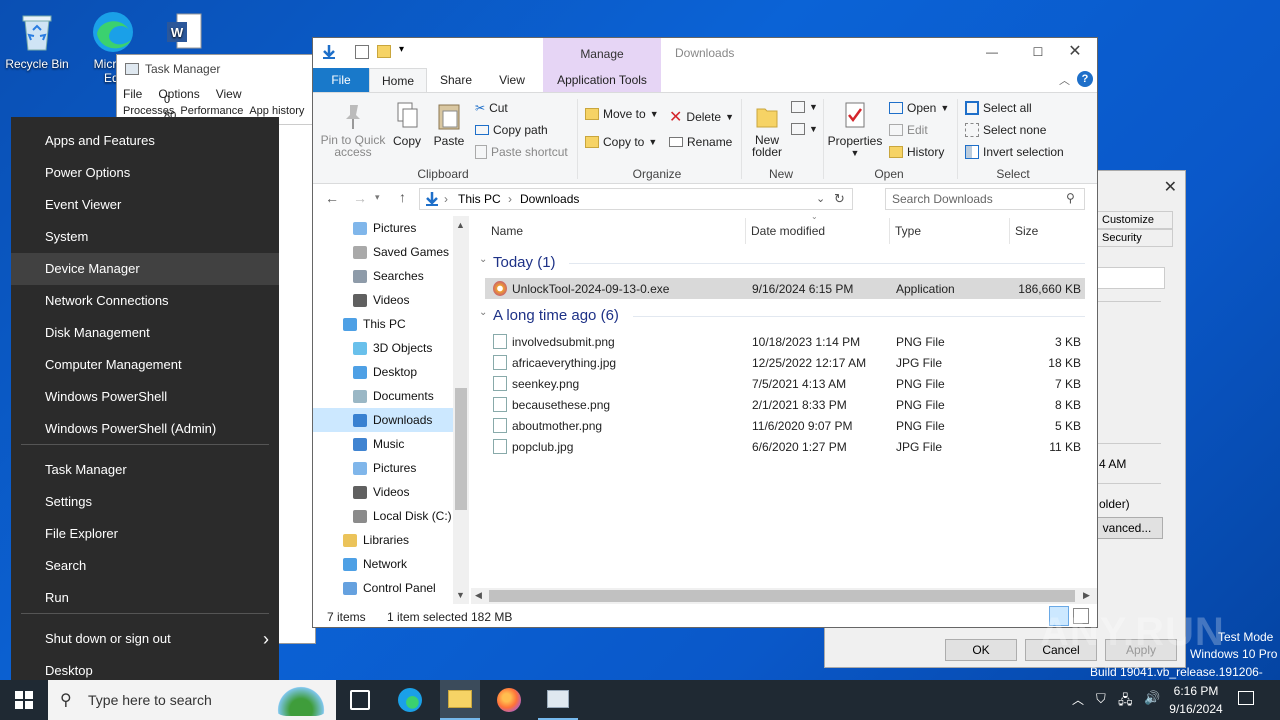  Describe the element at coordinates (507, 231) in the screenshot. I see `column-name: Name` at that location.